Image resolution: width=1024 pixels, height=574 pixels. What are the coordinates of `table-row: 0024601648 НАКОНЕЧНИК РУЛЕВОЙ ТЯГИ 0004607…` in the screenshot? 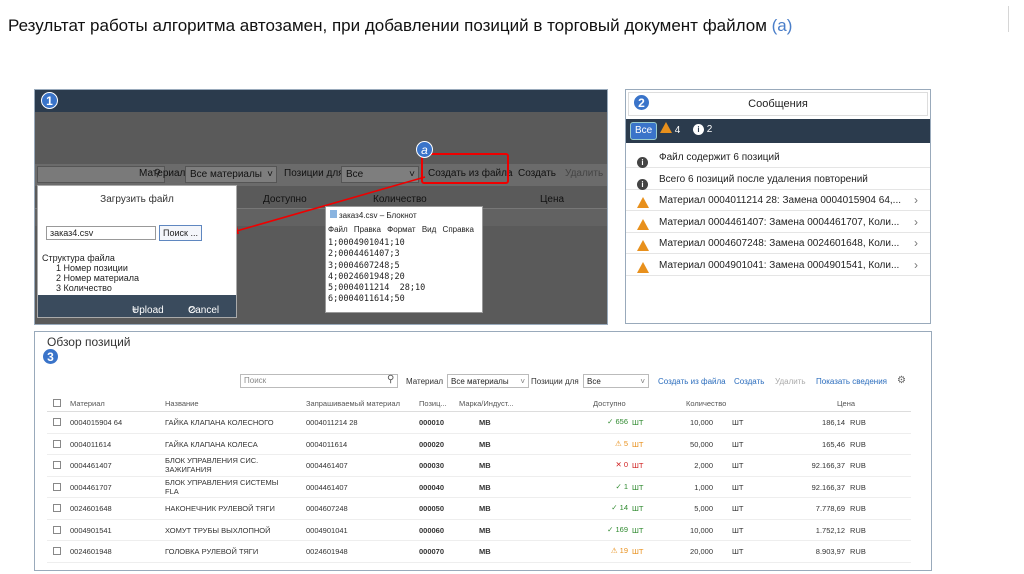 It's located at (479, 509).